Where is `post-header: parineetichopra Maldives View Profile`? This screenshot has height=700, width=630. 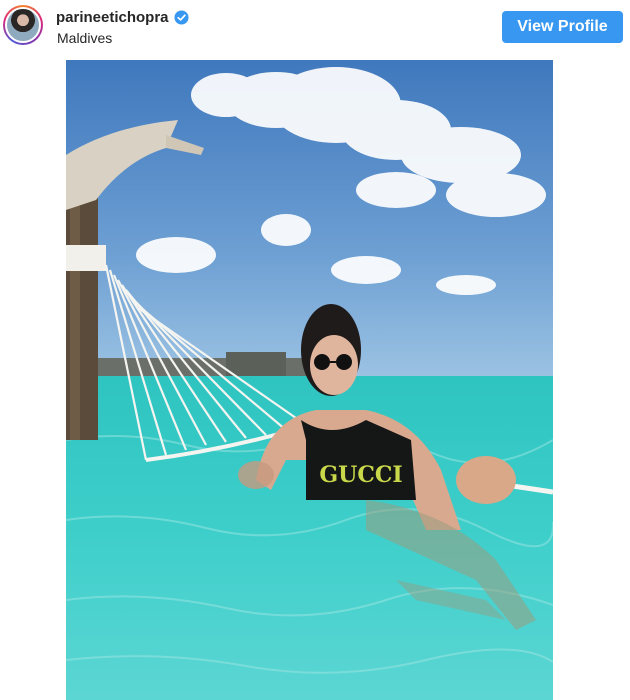
post-header: parineetichopra Maldives View Profile is located at coordinates (315, 28).